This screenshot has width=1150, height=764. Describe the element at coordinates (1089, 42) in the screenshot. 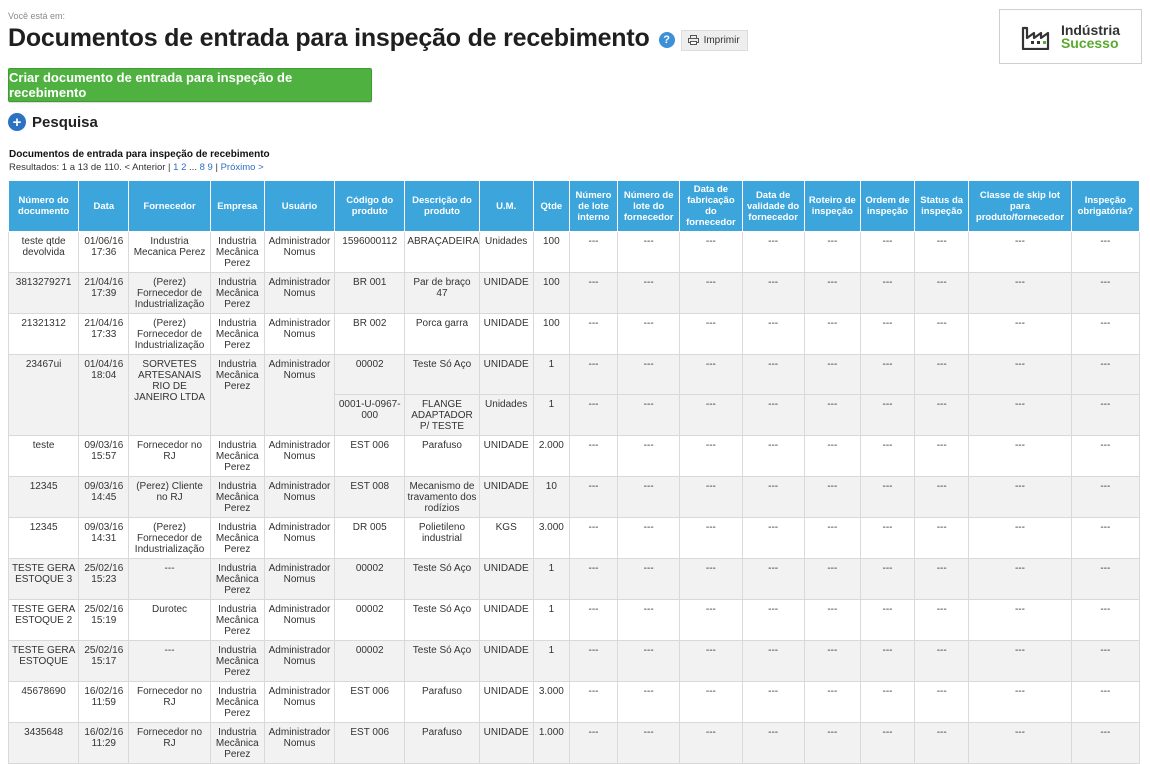

I see `logo-line-2: Sucesso` at that location.